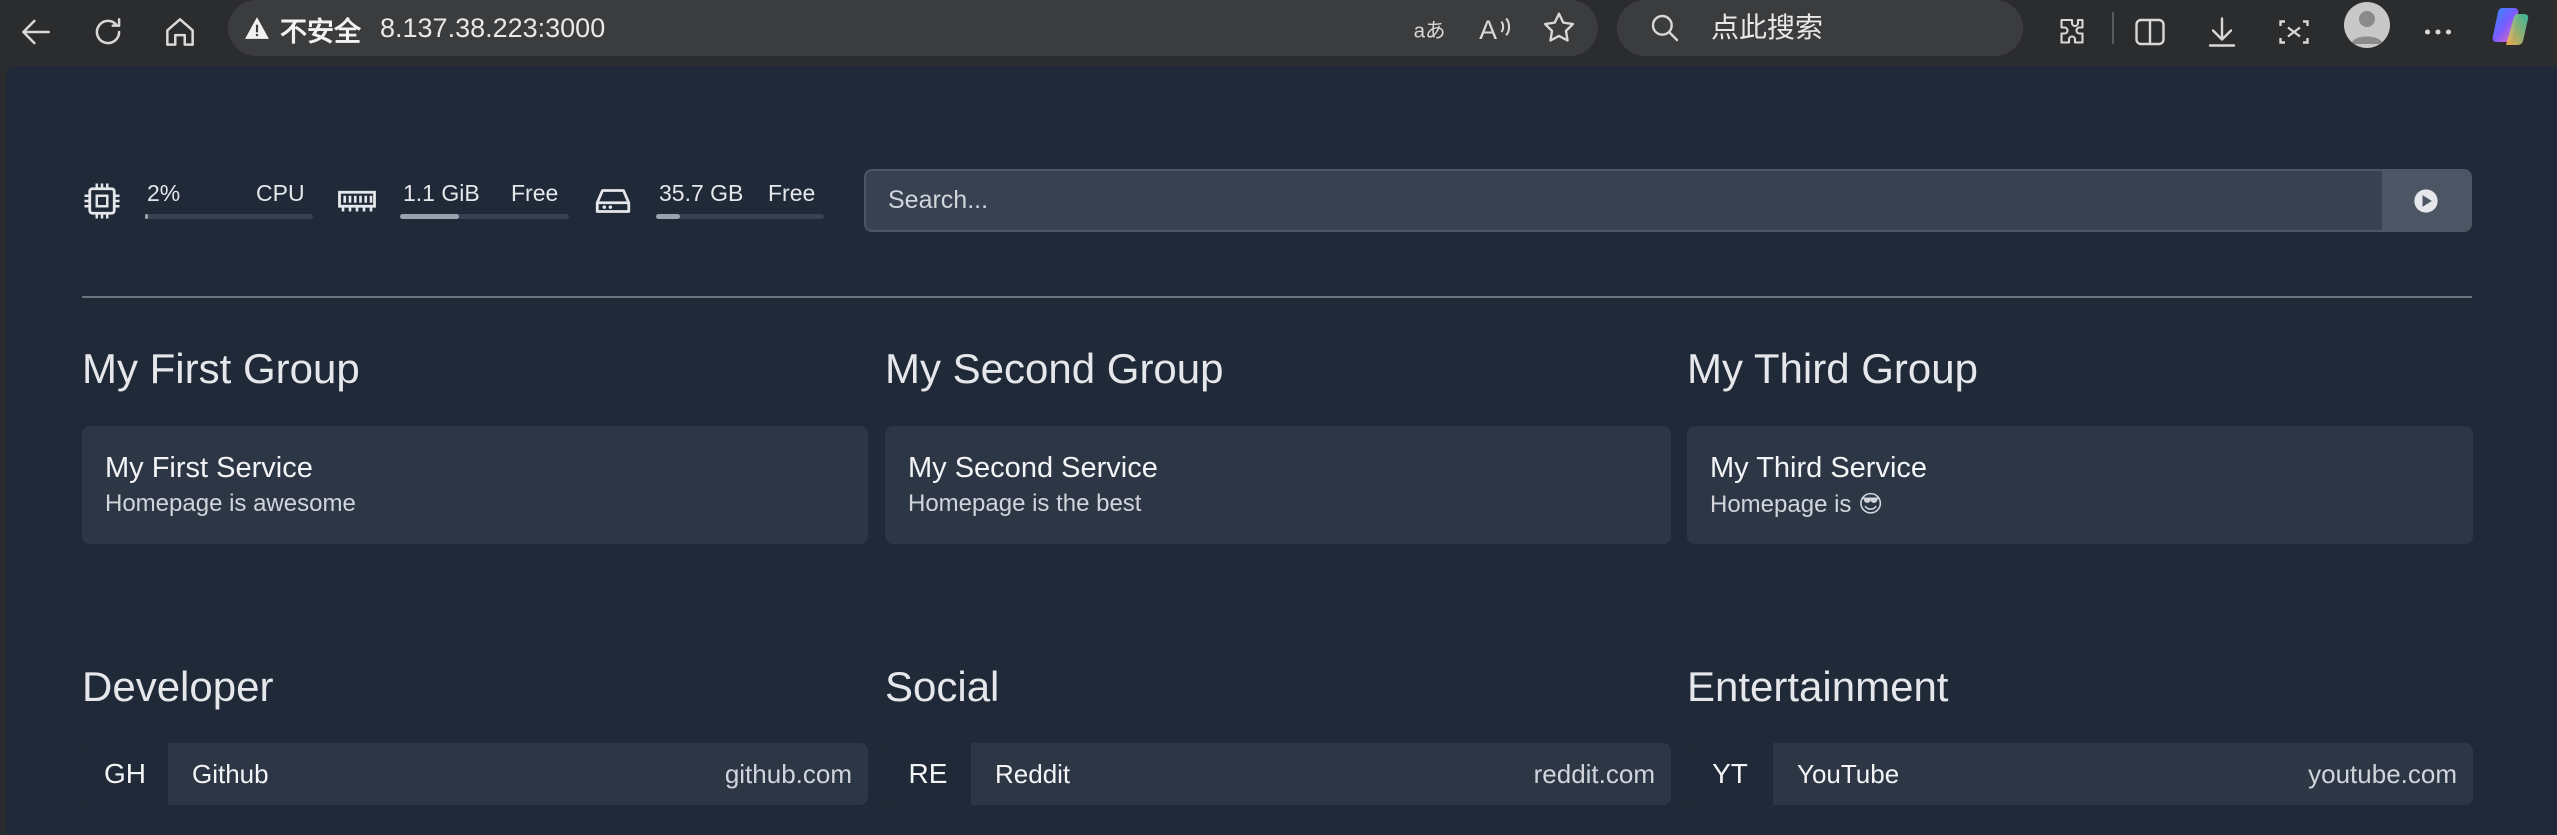  I want to click on home-button, so click(180, 32).